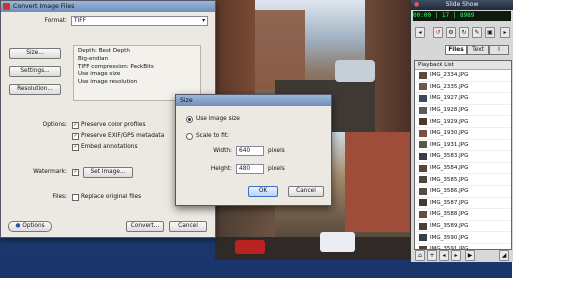 The height and width of the screenshot is (290, 570). I want to click on list-item: IMG_3586.JPG, so click(463, 192).